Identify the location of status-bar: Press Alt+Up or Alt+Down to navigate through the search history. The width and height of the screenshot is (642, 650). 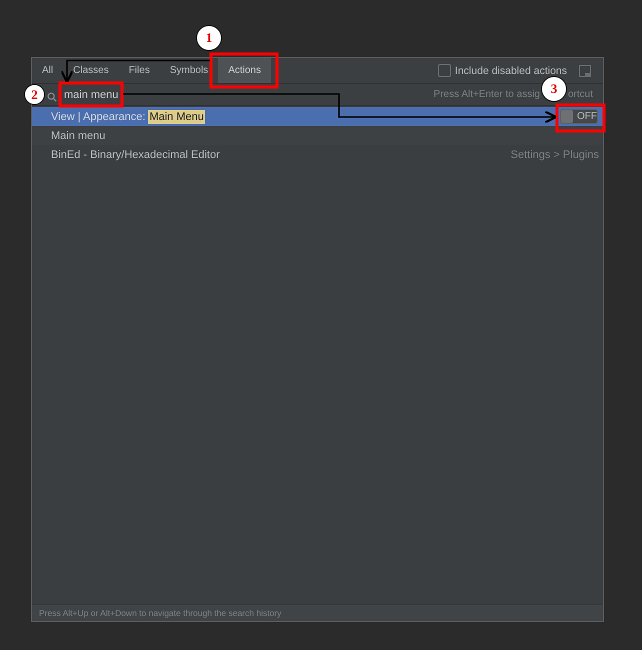
(317, 612).